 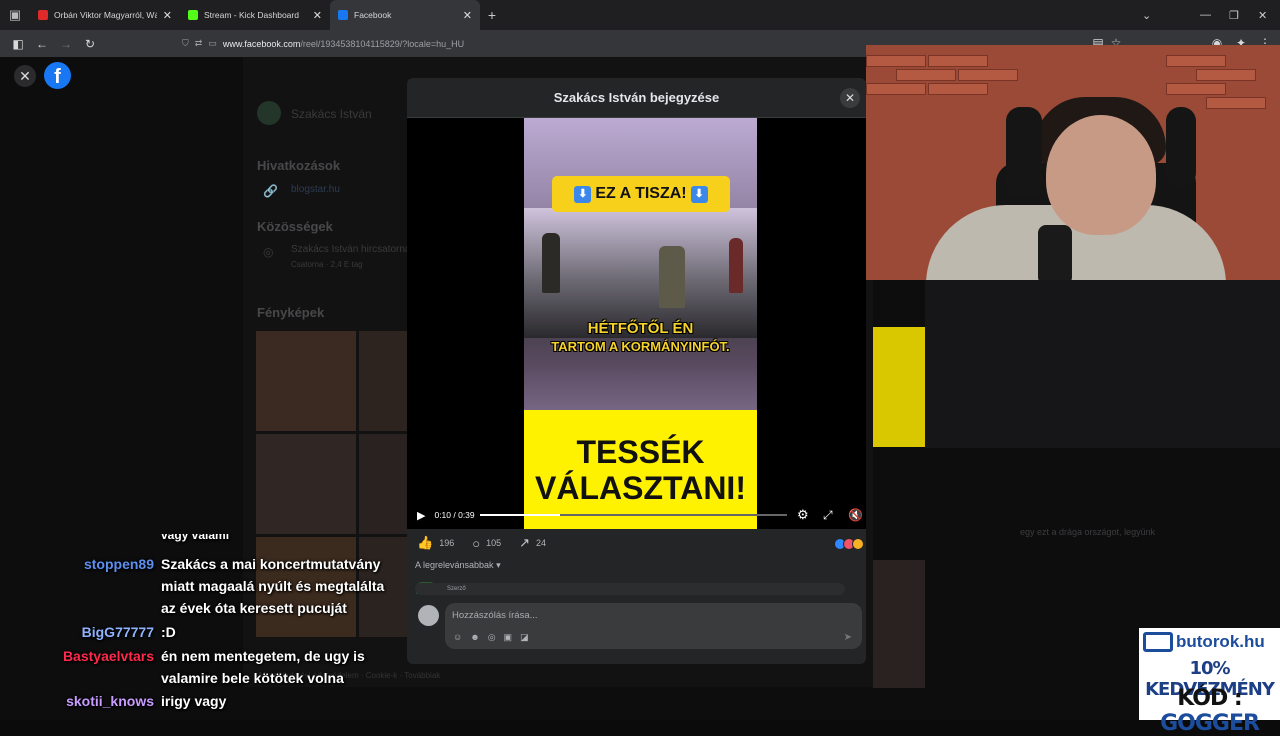 I want to click on modal-title: Szakács István bejegyzése, so click(x=636, y=98).